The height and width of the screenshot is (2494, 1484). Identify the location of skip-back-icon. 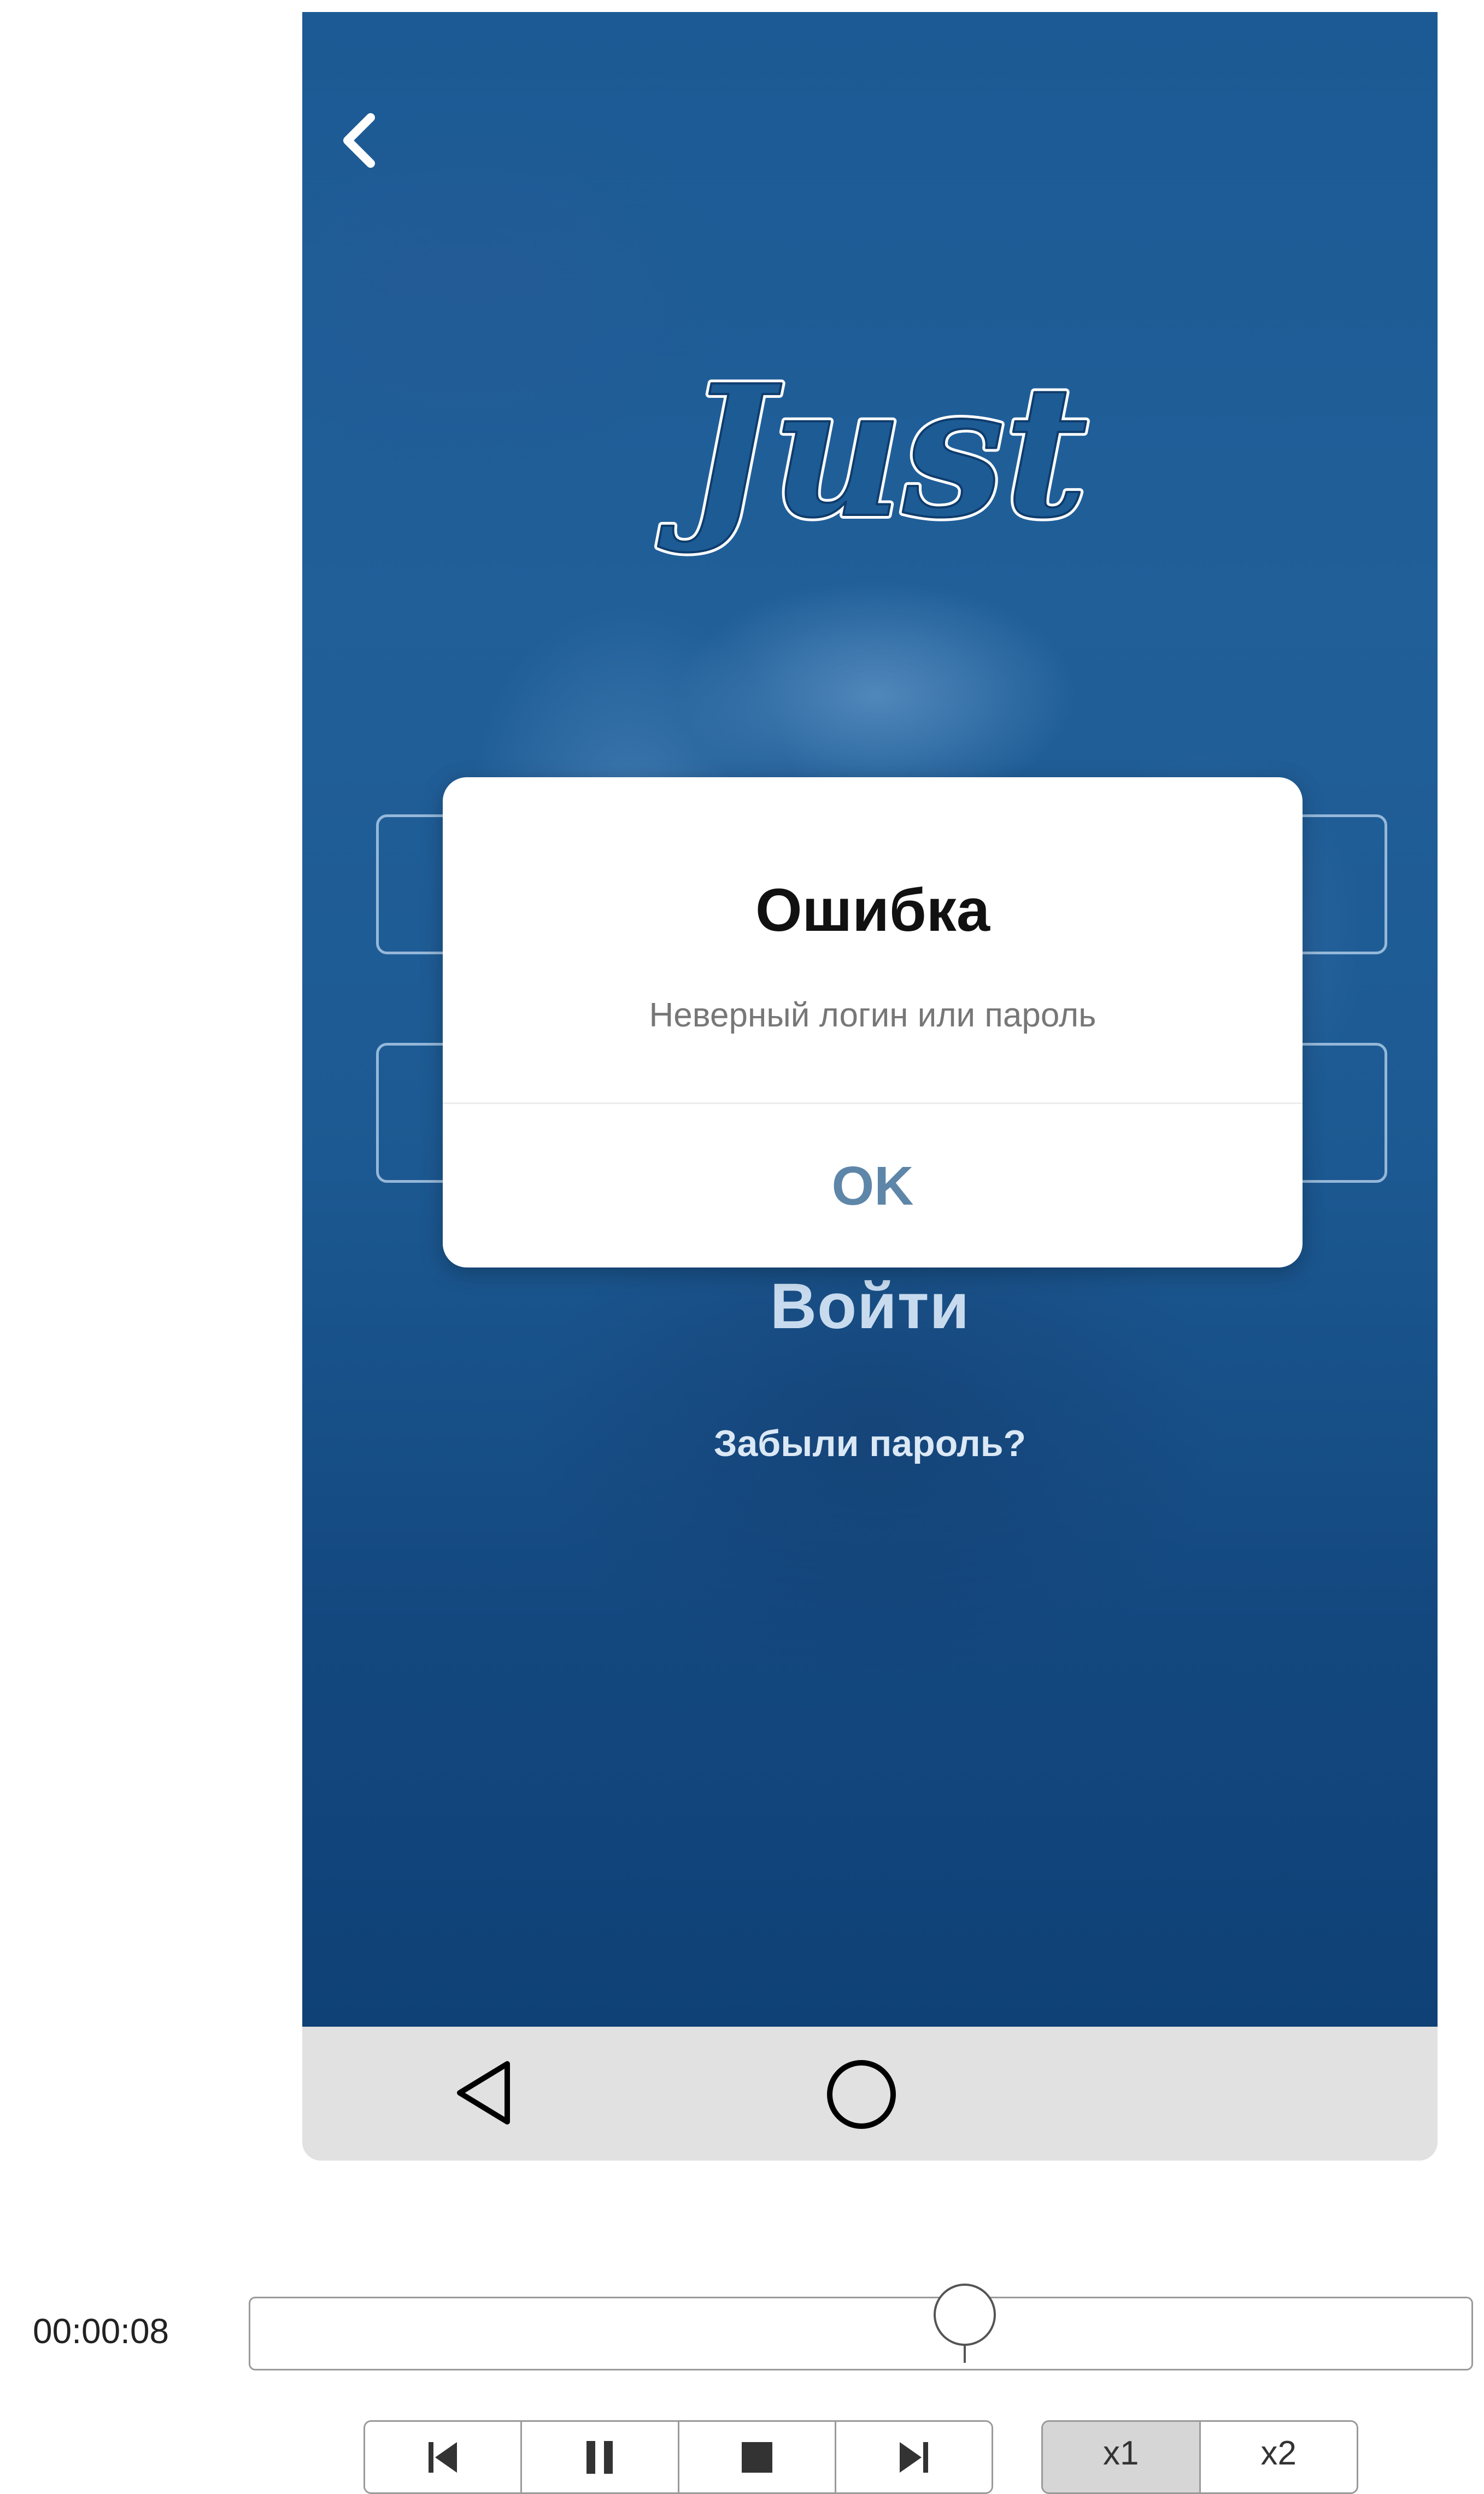
(443, 2457).